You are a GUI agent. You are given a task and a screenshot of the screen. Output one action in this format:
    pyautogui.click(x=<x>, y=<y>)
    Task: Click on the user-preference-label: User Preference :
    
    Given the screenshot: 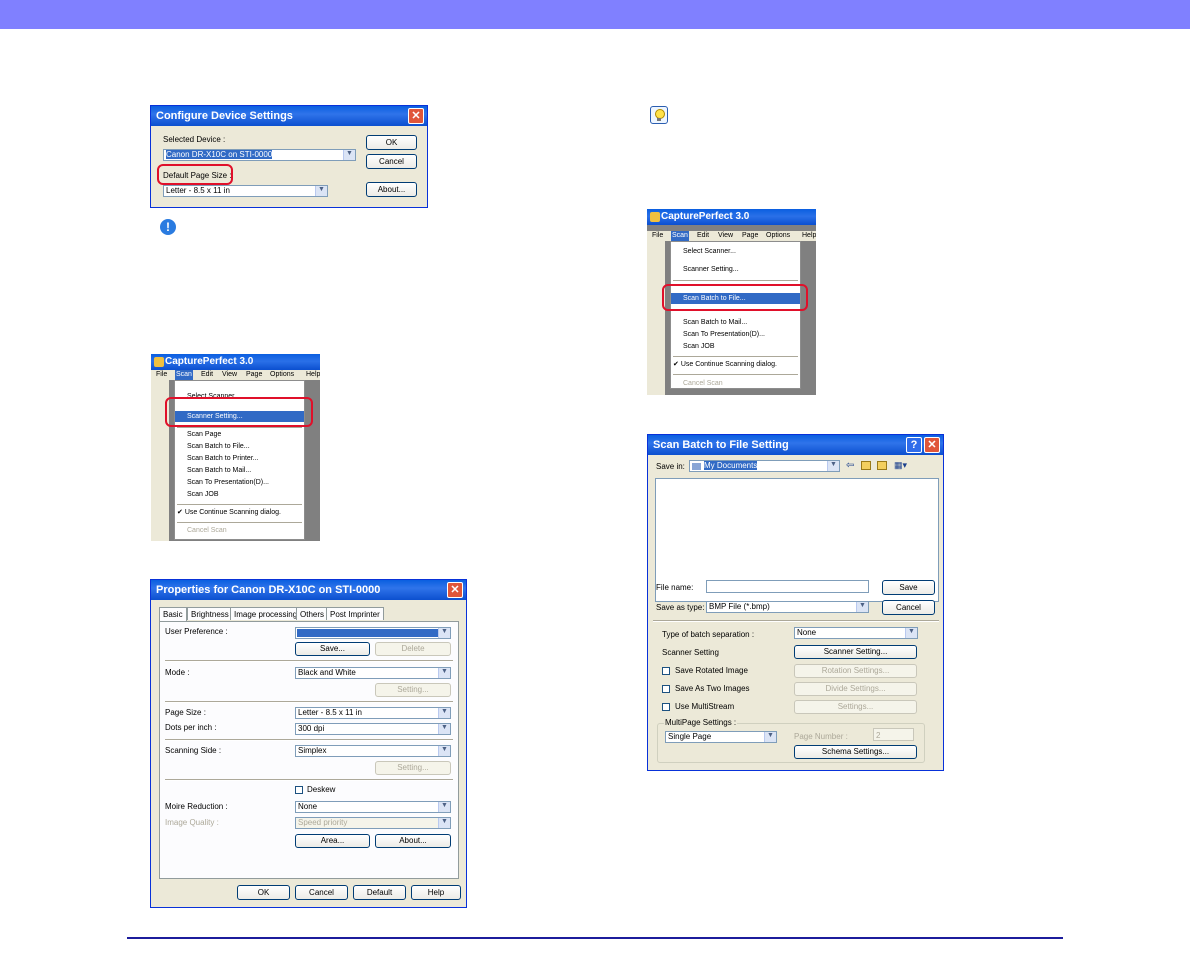 What is the action you would take?
    pyautogui.click(x=196, y=631)
    